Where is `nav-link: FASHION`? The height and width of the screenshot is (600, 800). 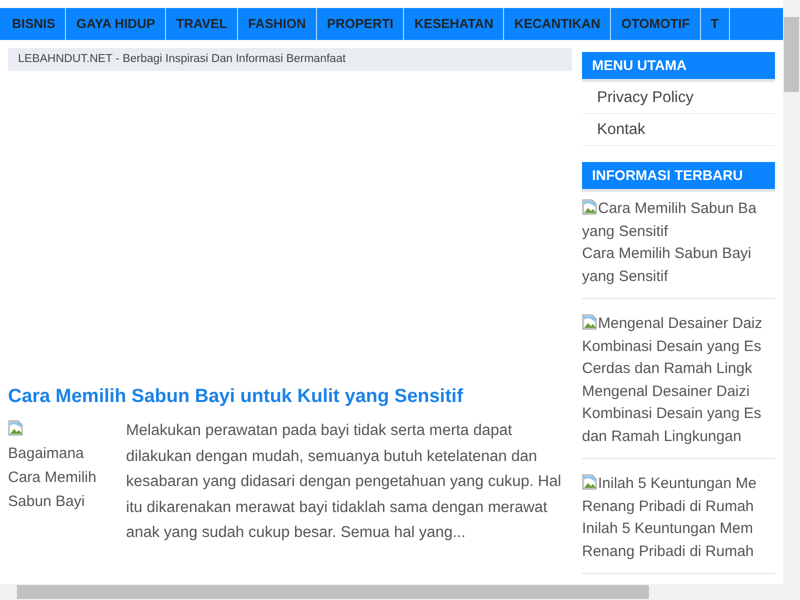
nav-link: FASHION is located at coordinates (277, 24).